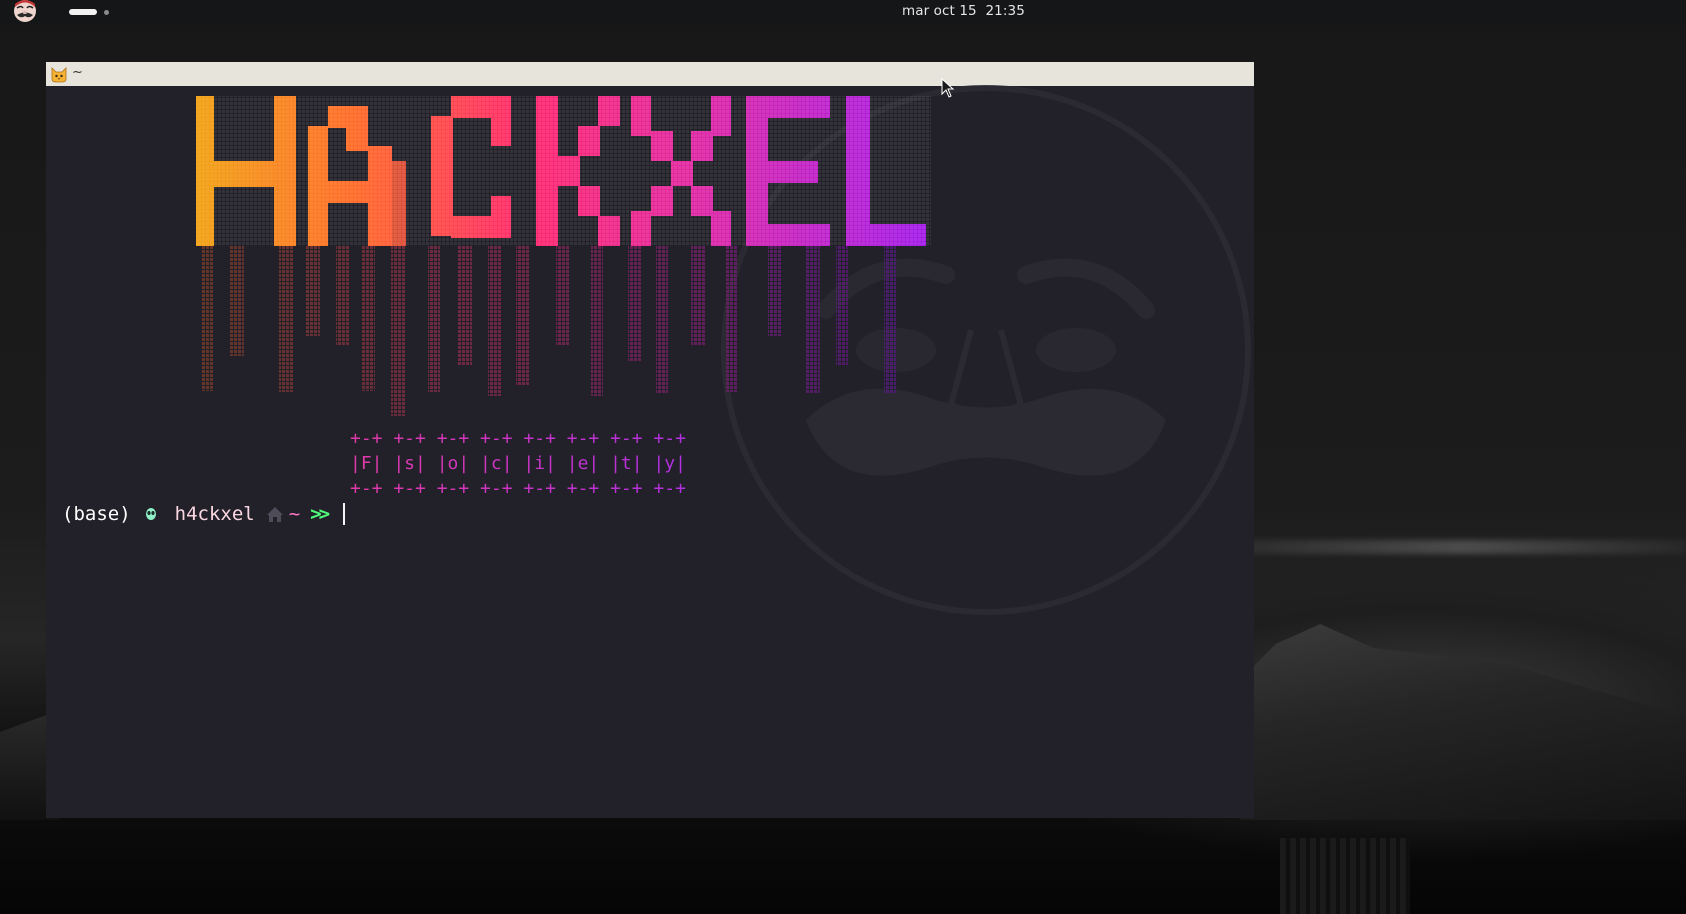  What do you see at coordinates (843, 12) in the screenshot?
I see `top-bar: mar oct 15 21:35` at bounding box center [843, 12].